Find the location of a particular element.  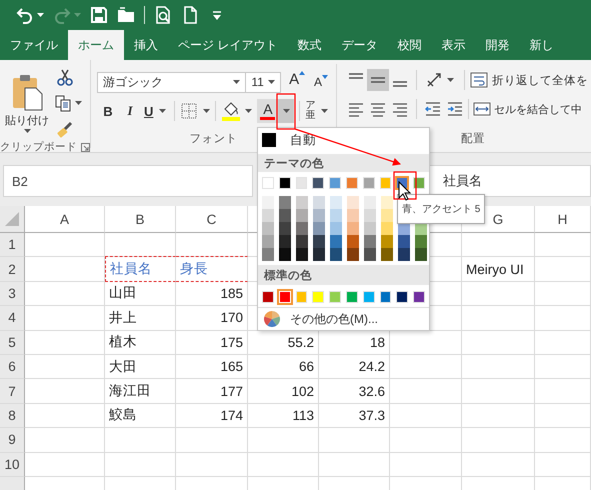

shrink-font-button: A is located at coordinates (321, 82).